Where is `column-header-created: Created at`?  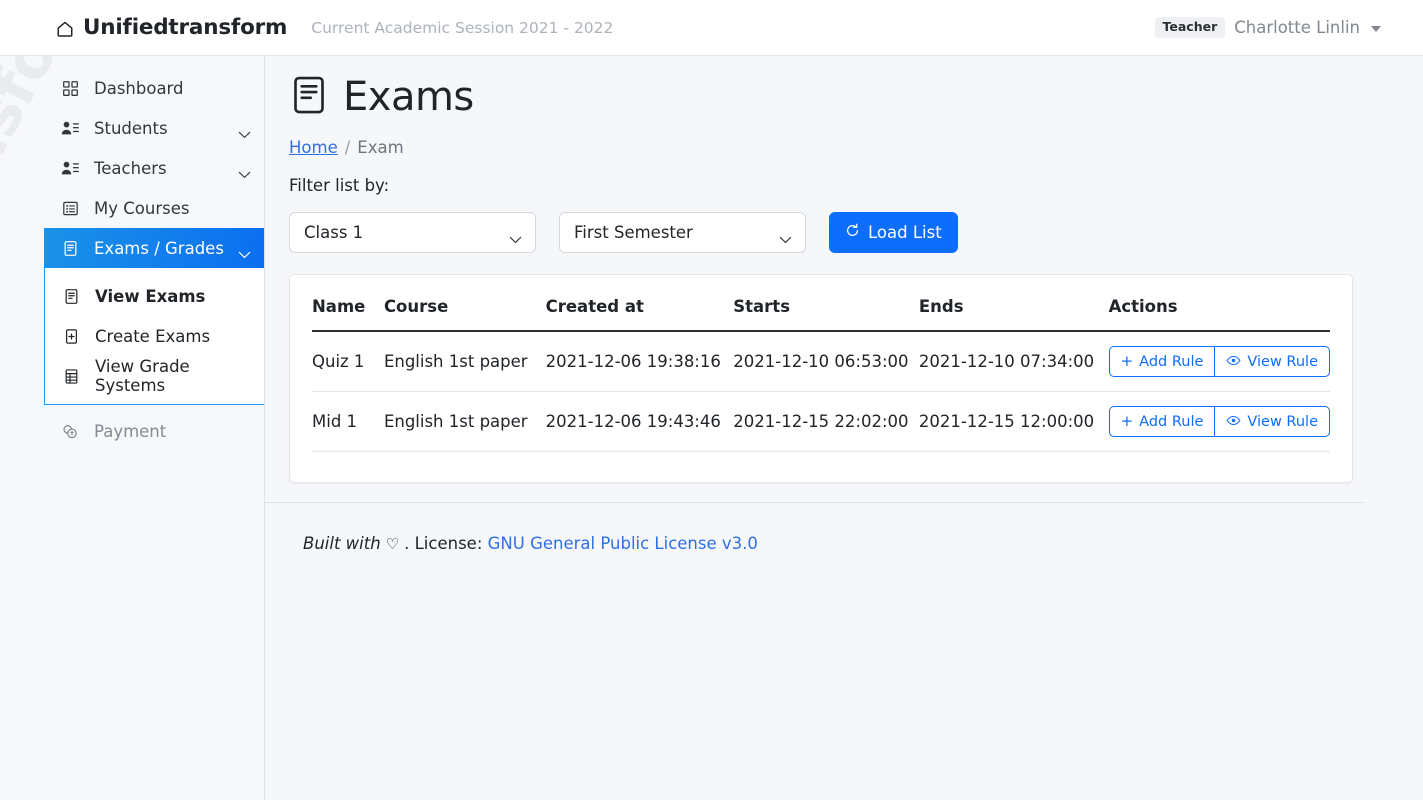
column-header-created: Created at is located at coordinates (639, 312).